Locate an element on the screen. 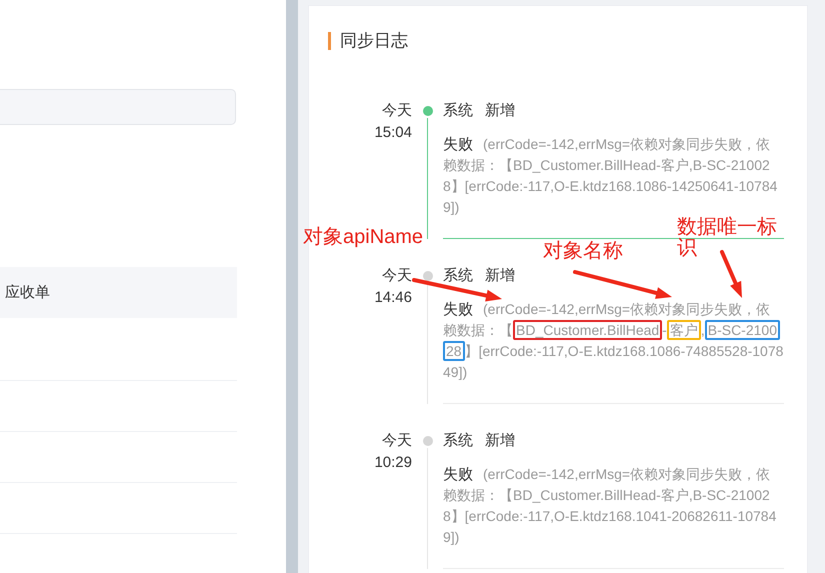 This screenshot has height=573, width=825. splitter-bar is located at coordinates (292, 286).